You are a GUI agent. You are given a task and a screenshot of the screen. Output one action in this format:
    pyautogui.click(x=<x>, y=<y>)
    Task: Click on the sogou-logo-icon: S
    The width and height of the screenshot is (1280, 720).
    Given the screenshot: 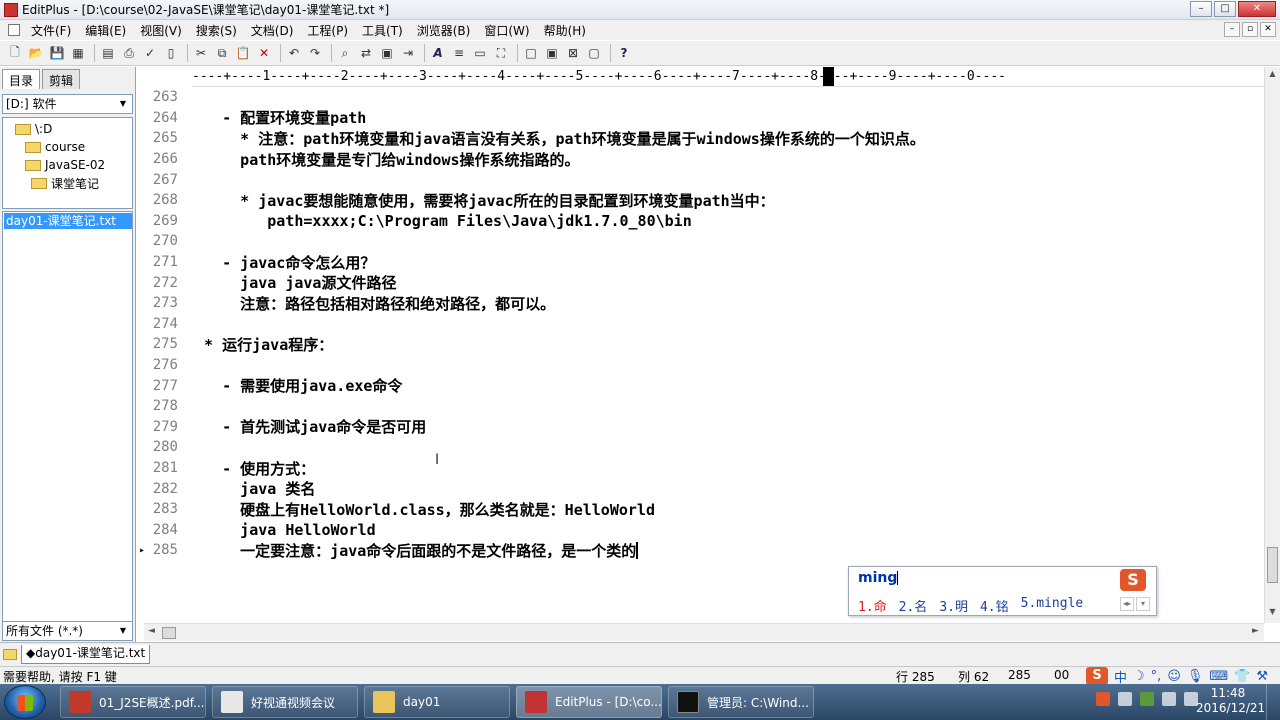 What is the action you would take?
    pyautogui.click(x=1097, y=676)
    